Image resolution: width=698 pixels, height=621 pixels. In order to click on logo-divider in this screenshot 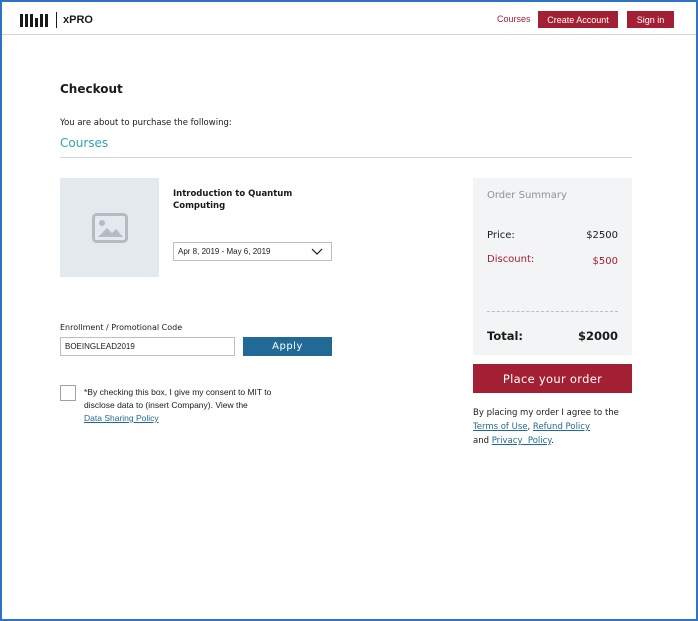, I will do `click(56, 20)`.